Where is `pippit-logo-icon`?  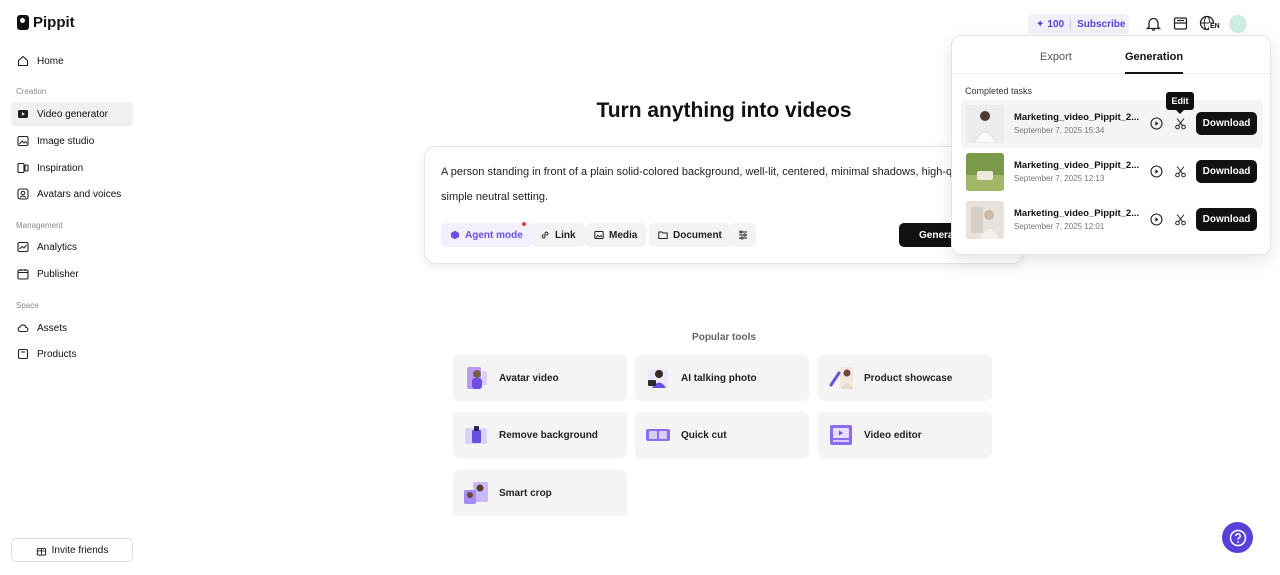
pippit-logo-icon is located at coordinates (23, 22).